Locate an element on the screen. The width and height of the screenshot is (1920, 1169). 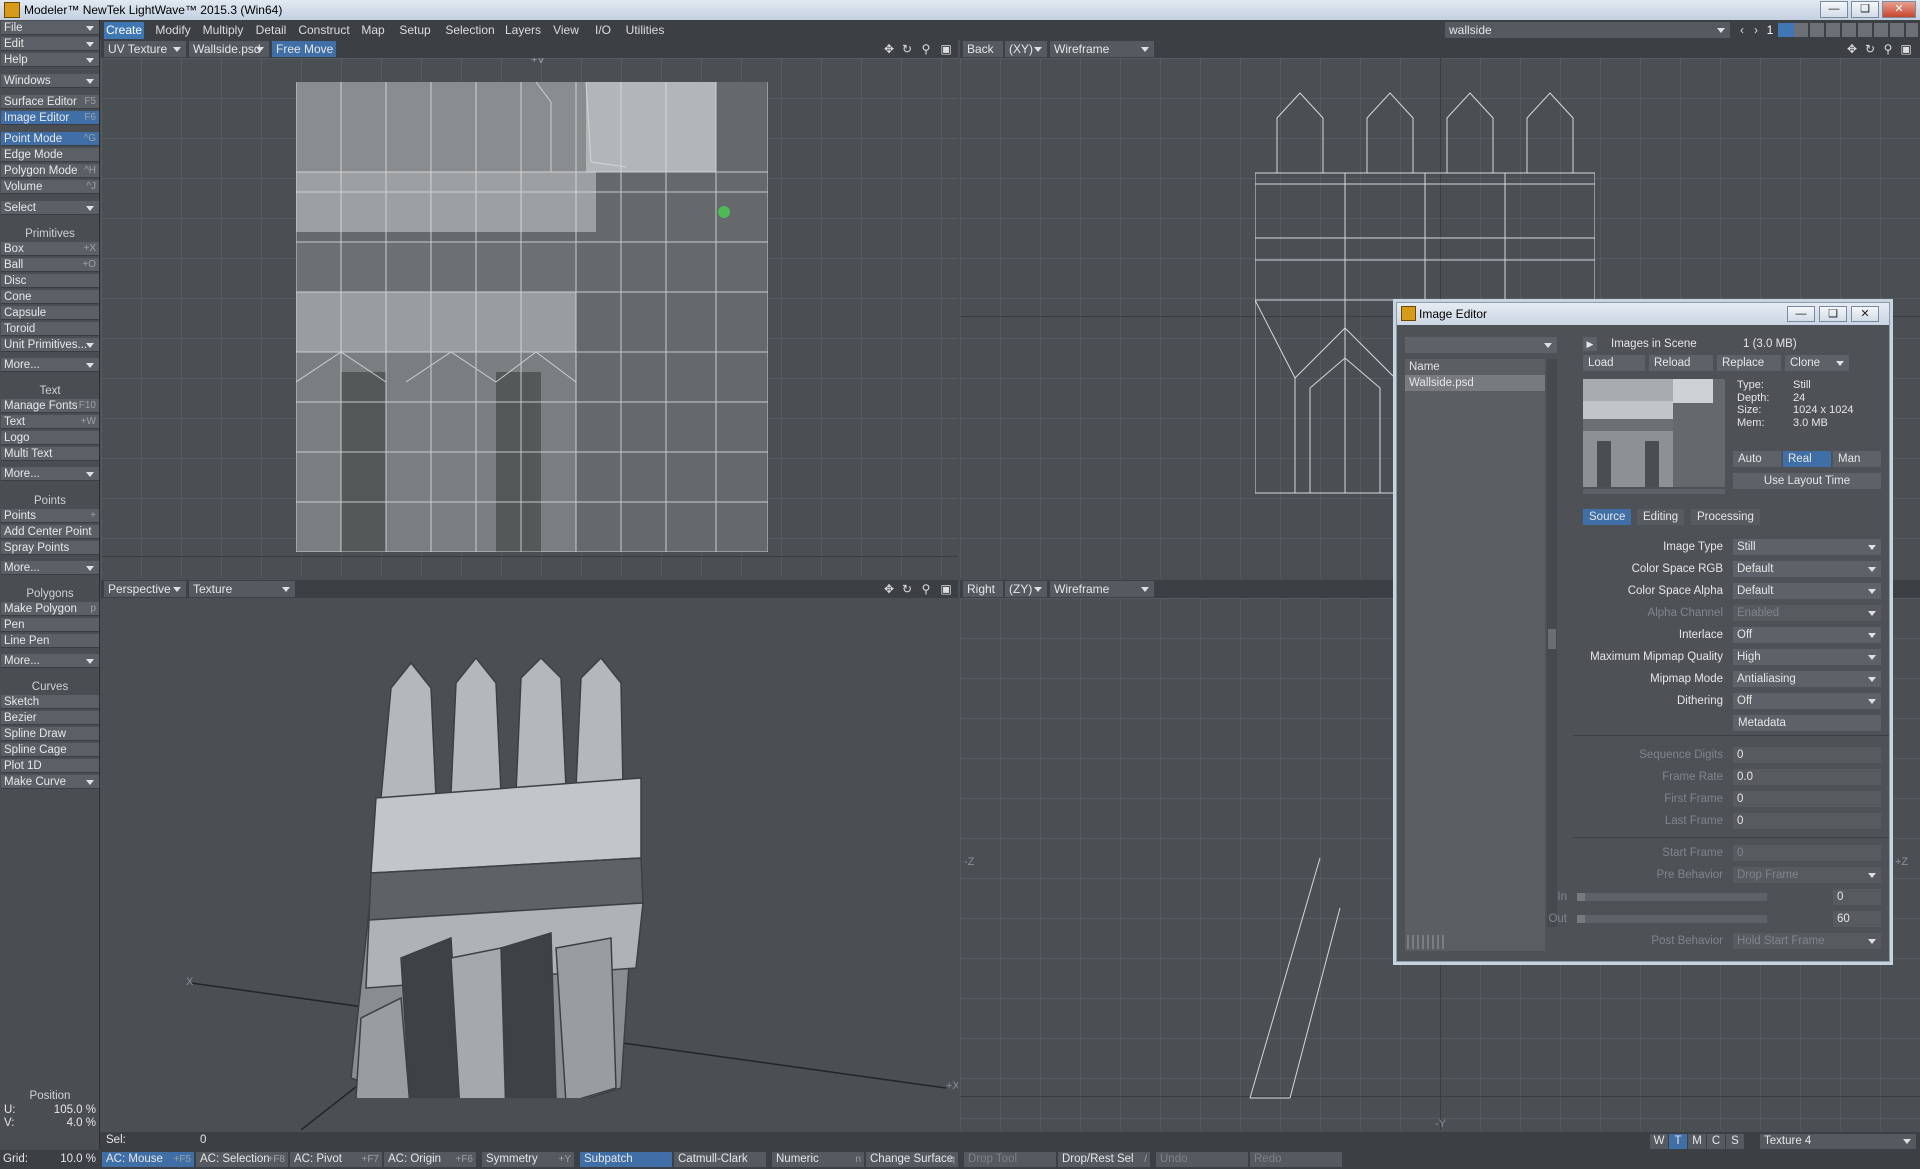
surface-editor-button: Surface Editor F5 is located at coordinates (50, 102).